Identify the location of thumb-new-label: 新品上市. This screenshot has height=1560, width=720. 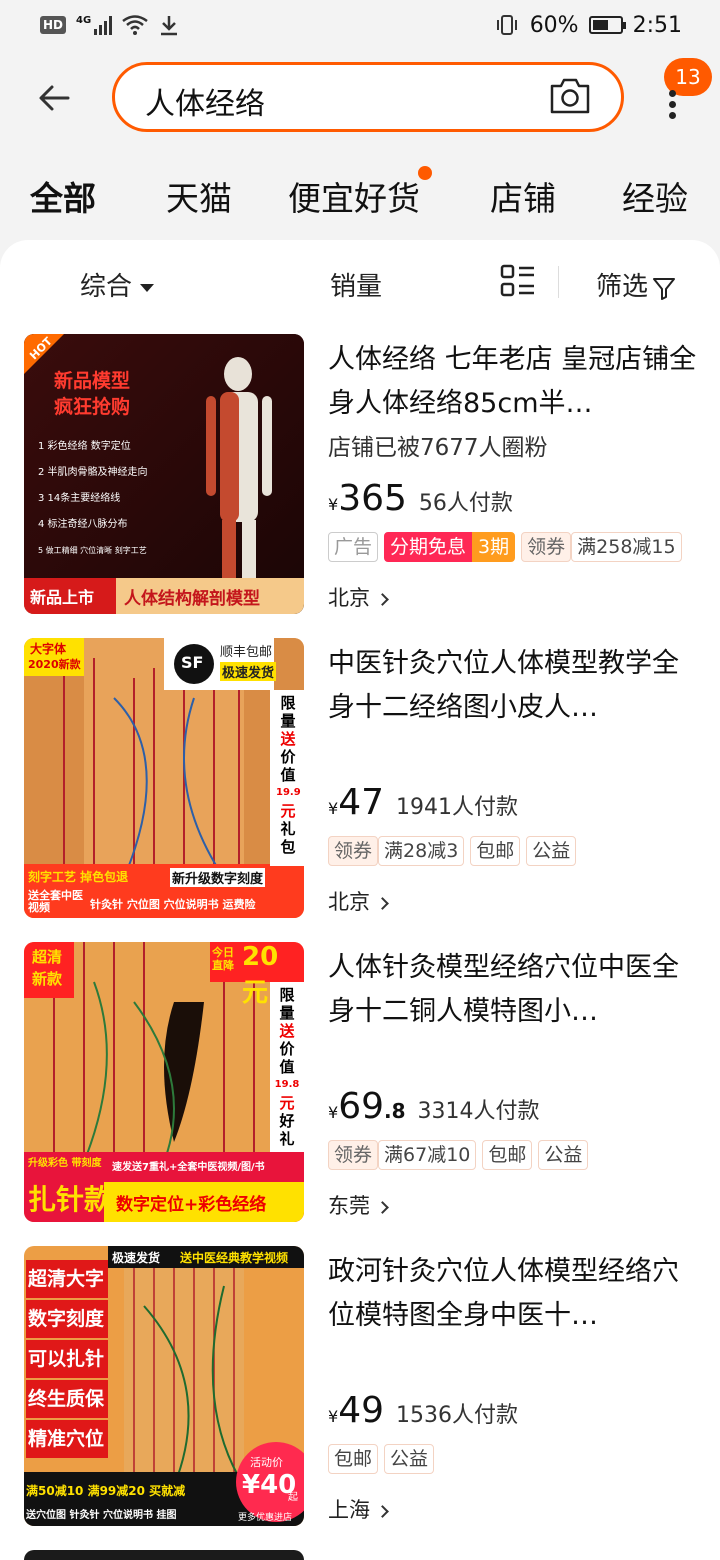
(62, 597).